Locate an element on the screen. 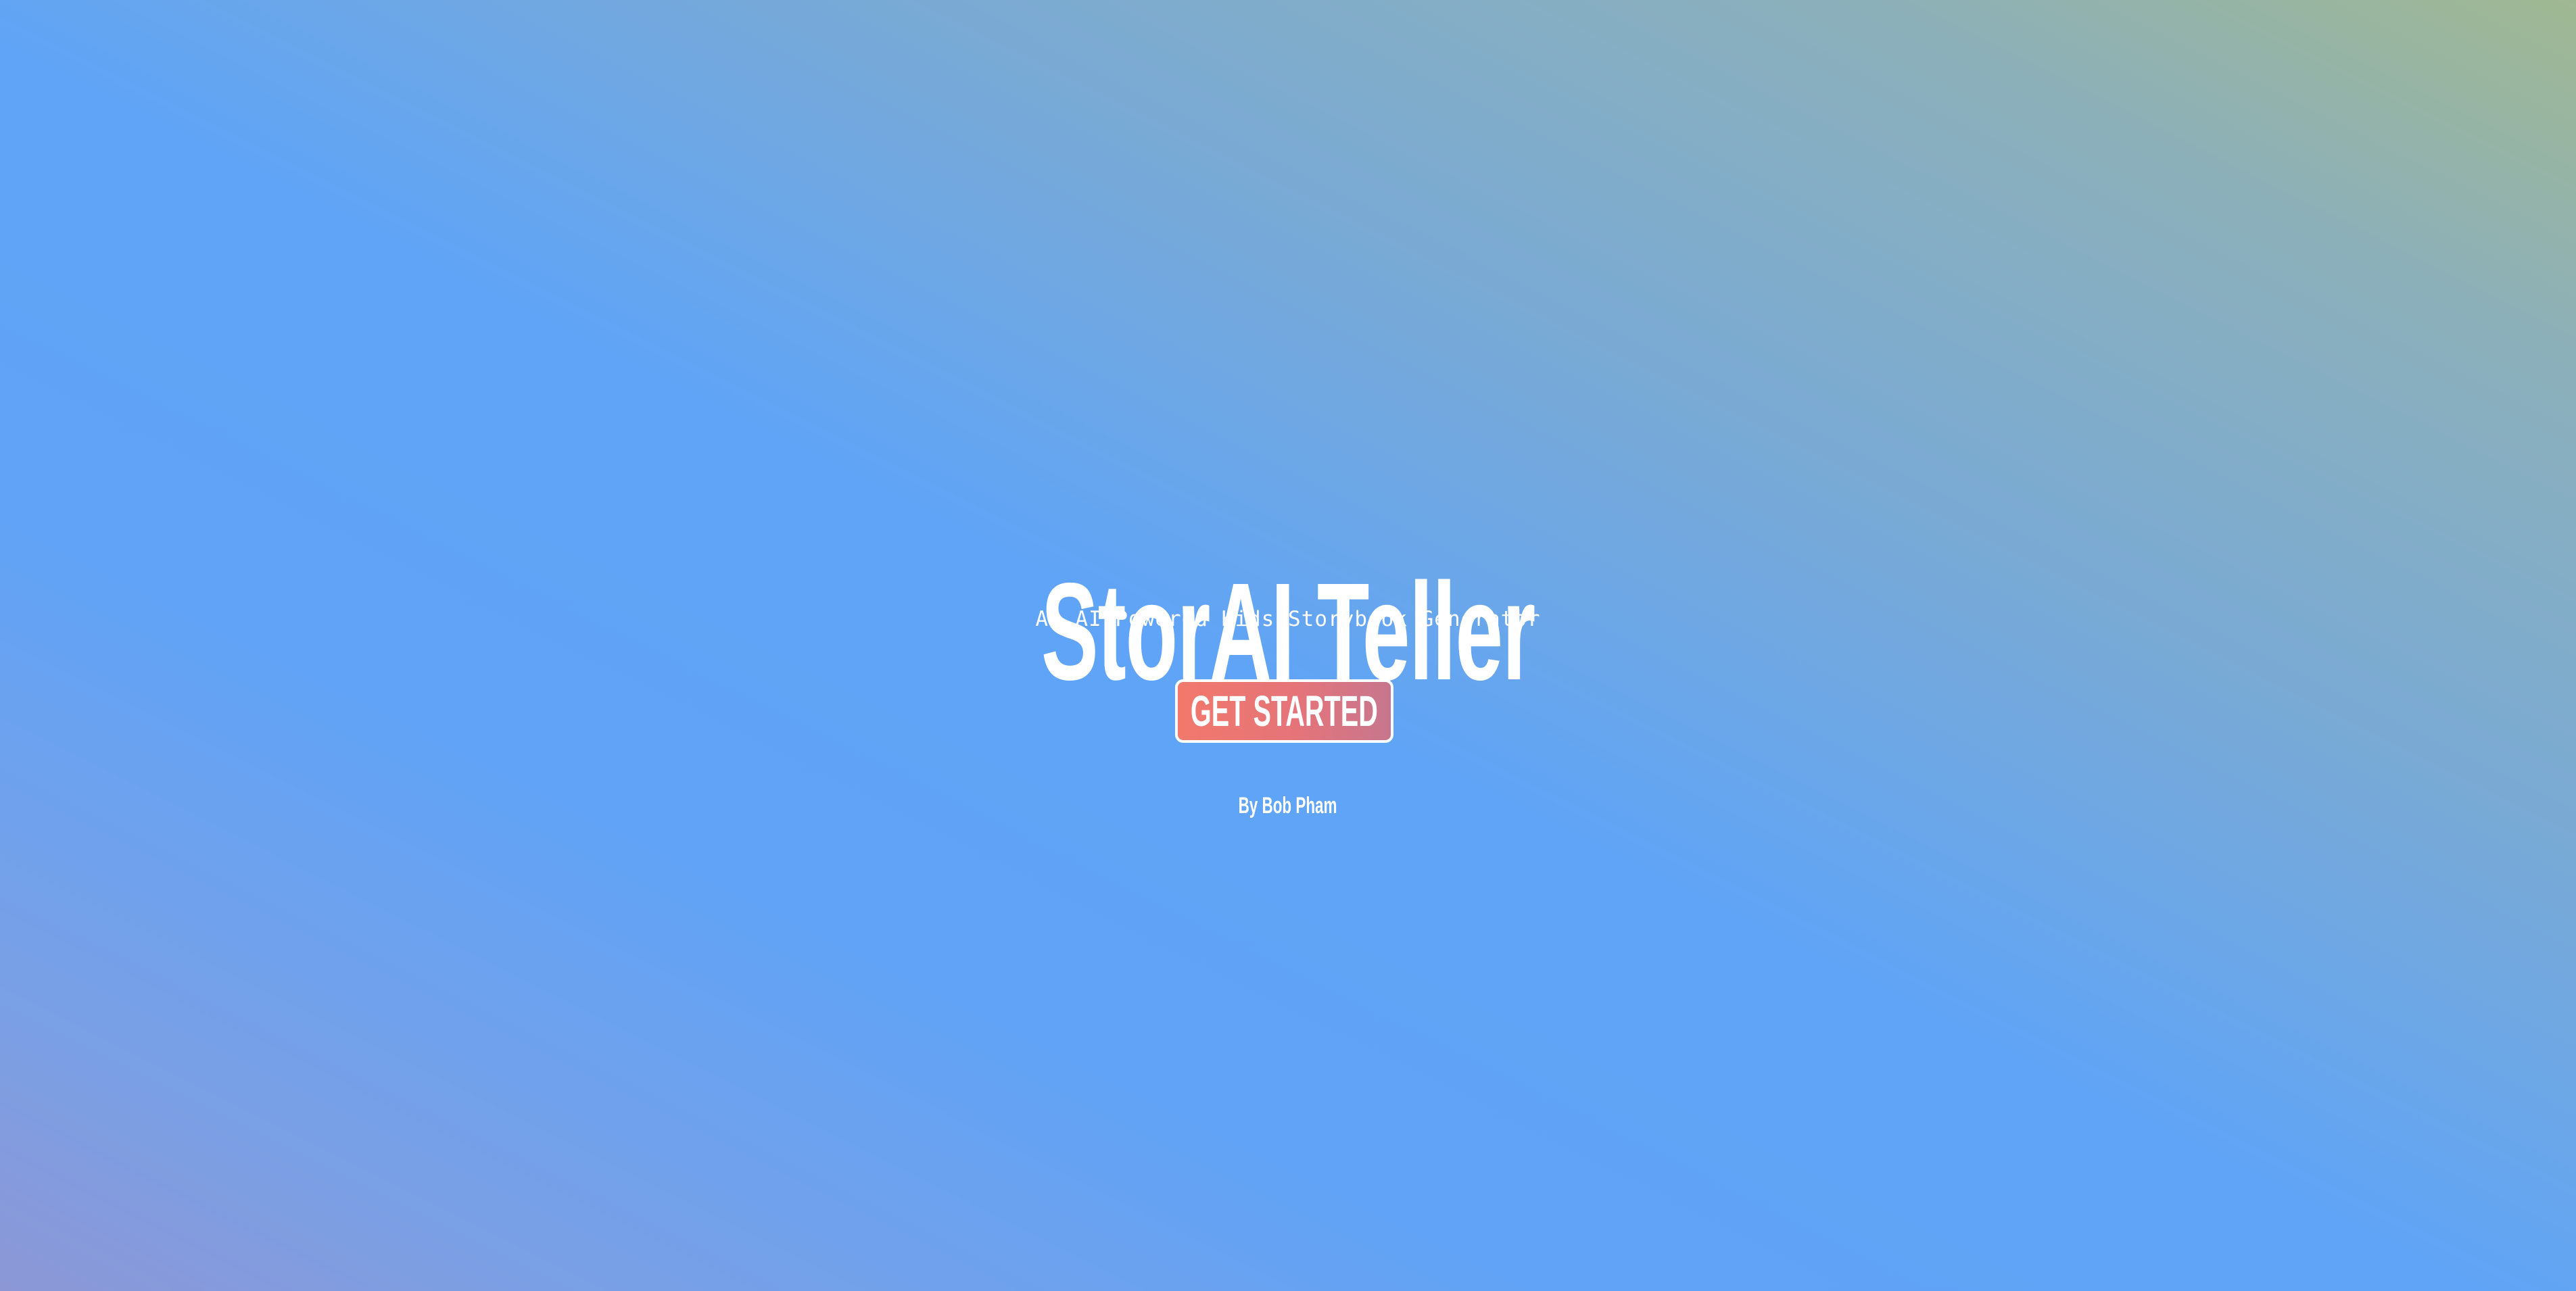 The image size is (2576, 1291). author-byline-text: By Bob Pham is located at coordinates (1288, 806).